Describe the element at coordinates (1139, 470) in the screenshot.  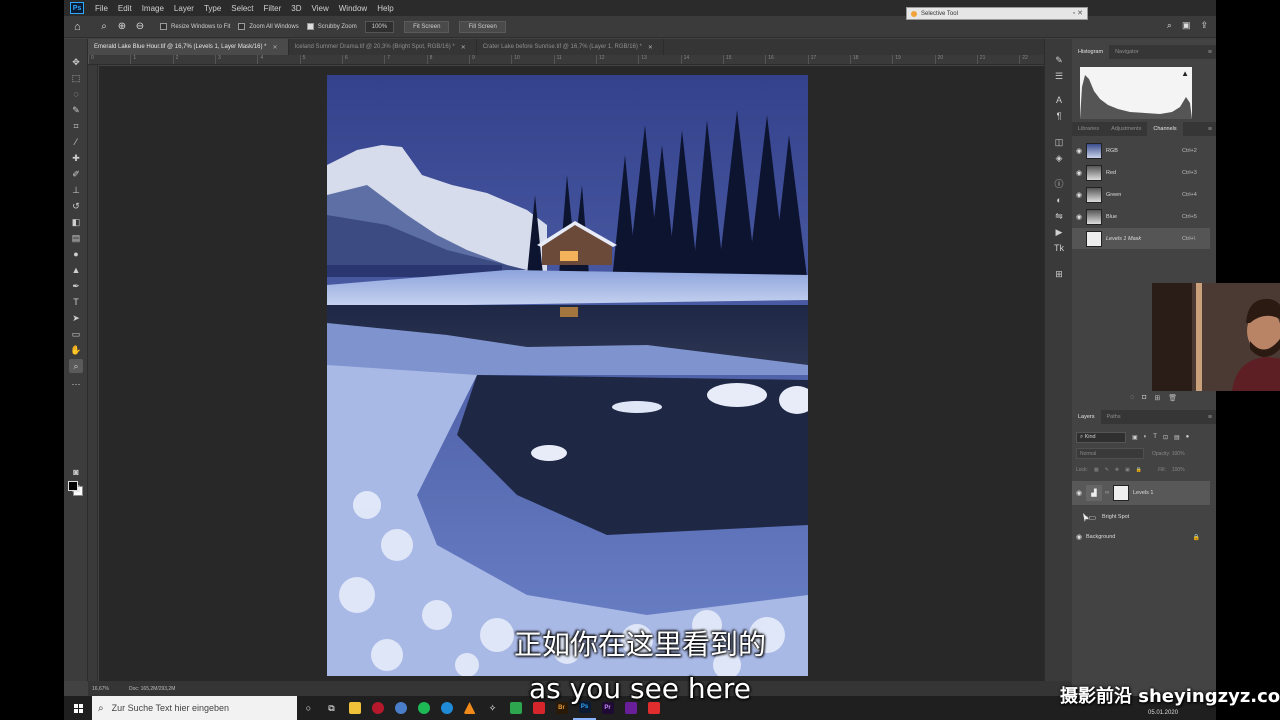
I see `lock-all-icon: 🔒` at that location.